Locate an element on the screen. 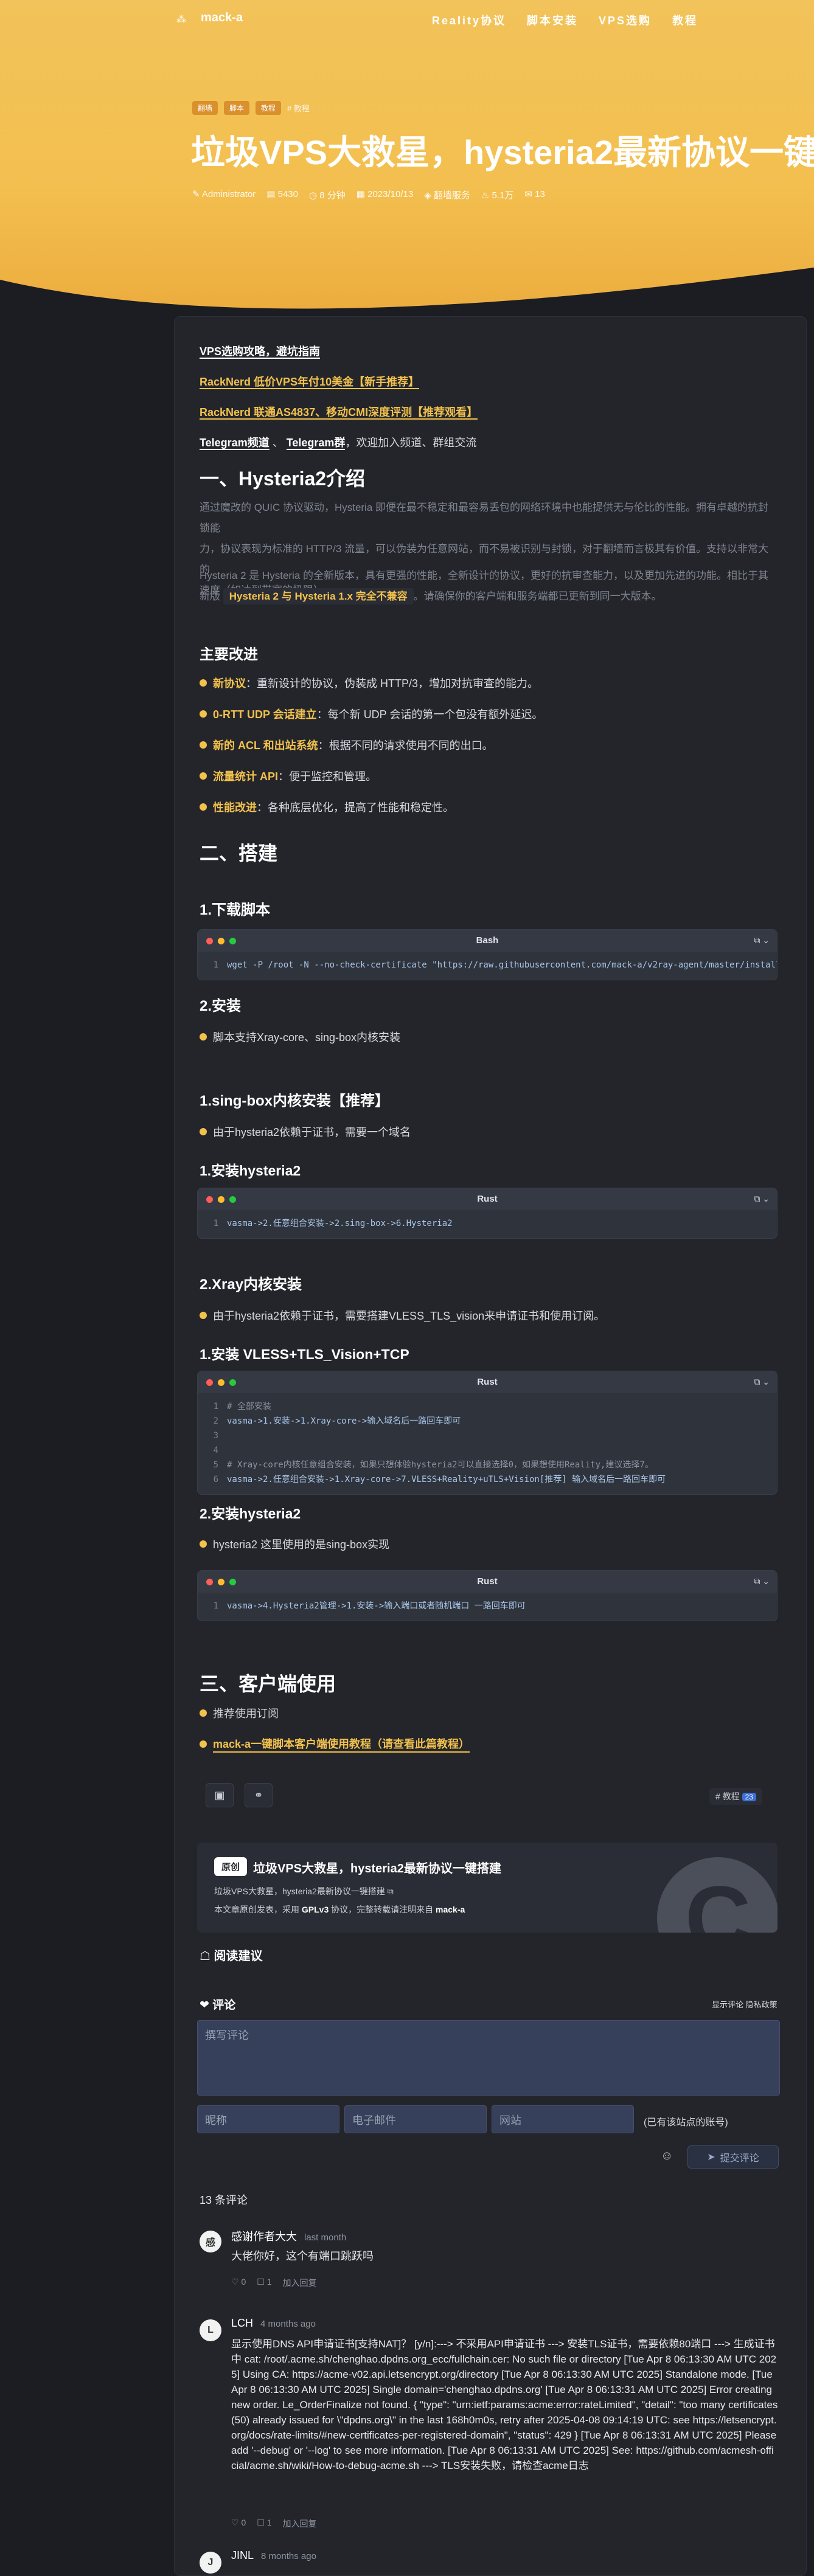 This screenshot has height=2576, width=814. share-subtitle: 垃圾VPS大救星，hysteria2最新协议一键搭建 ⧉ is located at coordinates (304, 1891).